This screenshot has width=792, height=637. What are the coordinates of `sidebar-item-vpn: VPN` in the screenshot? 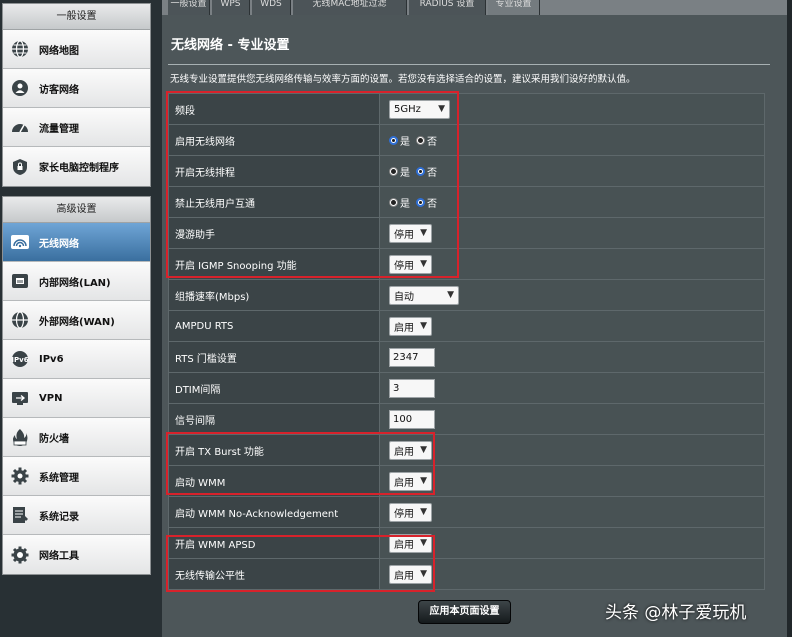 It's located at (76, 398).